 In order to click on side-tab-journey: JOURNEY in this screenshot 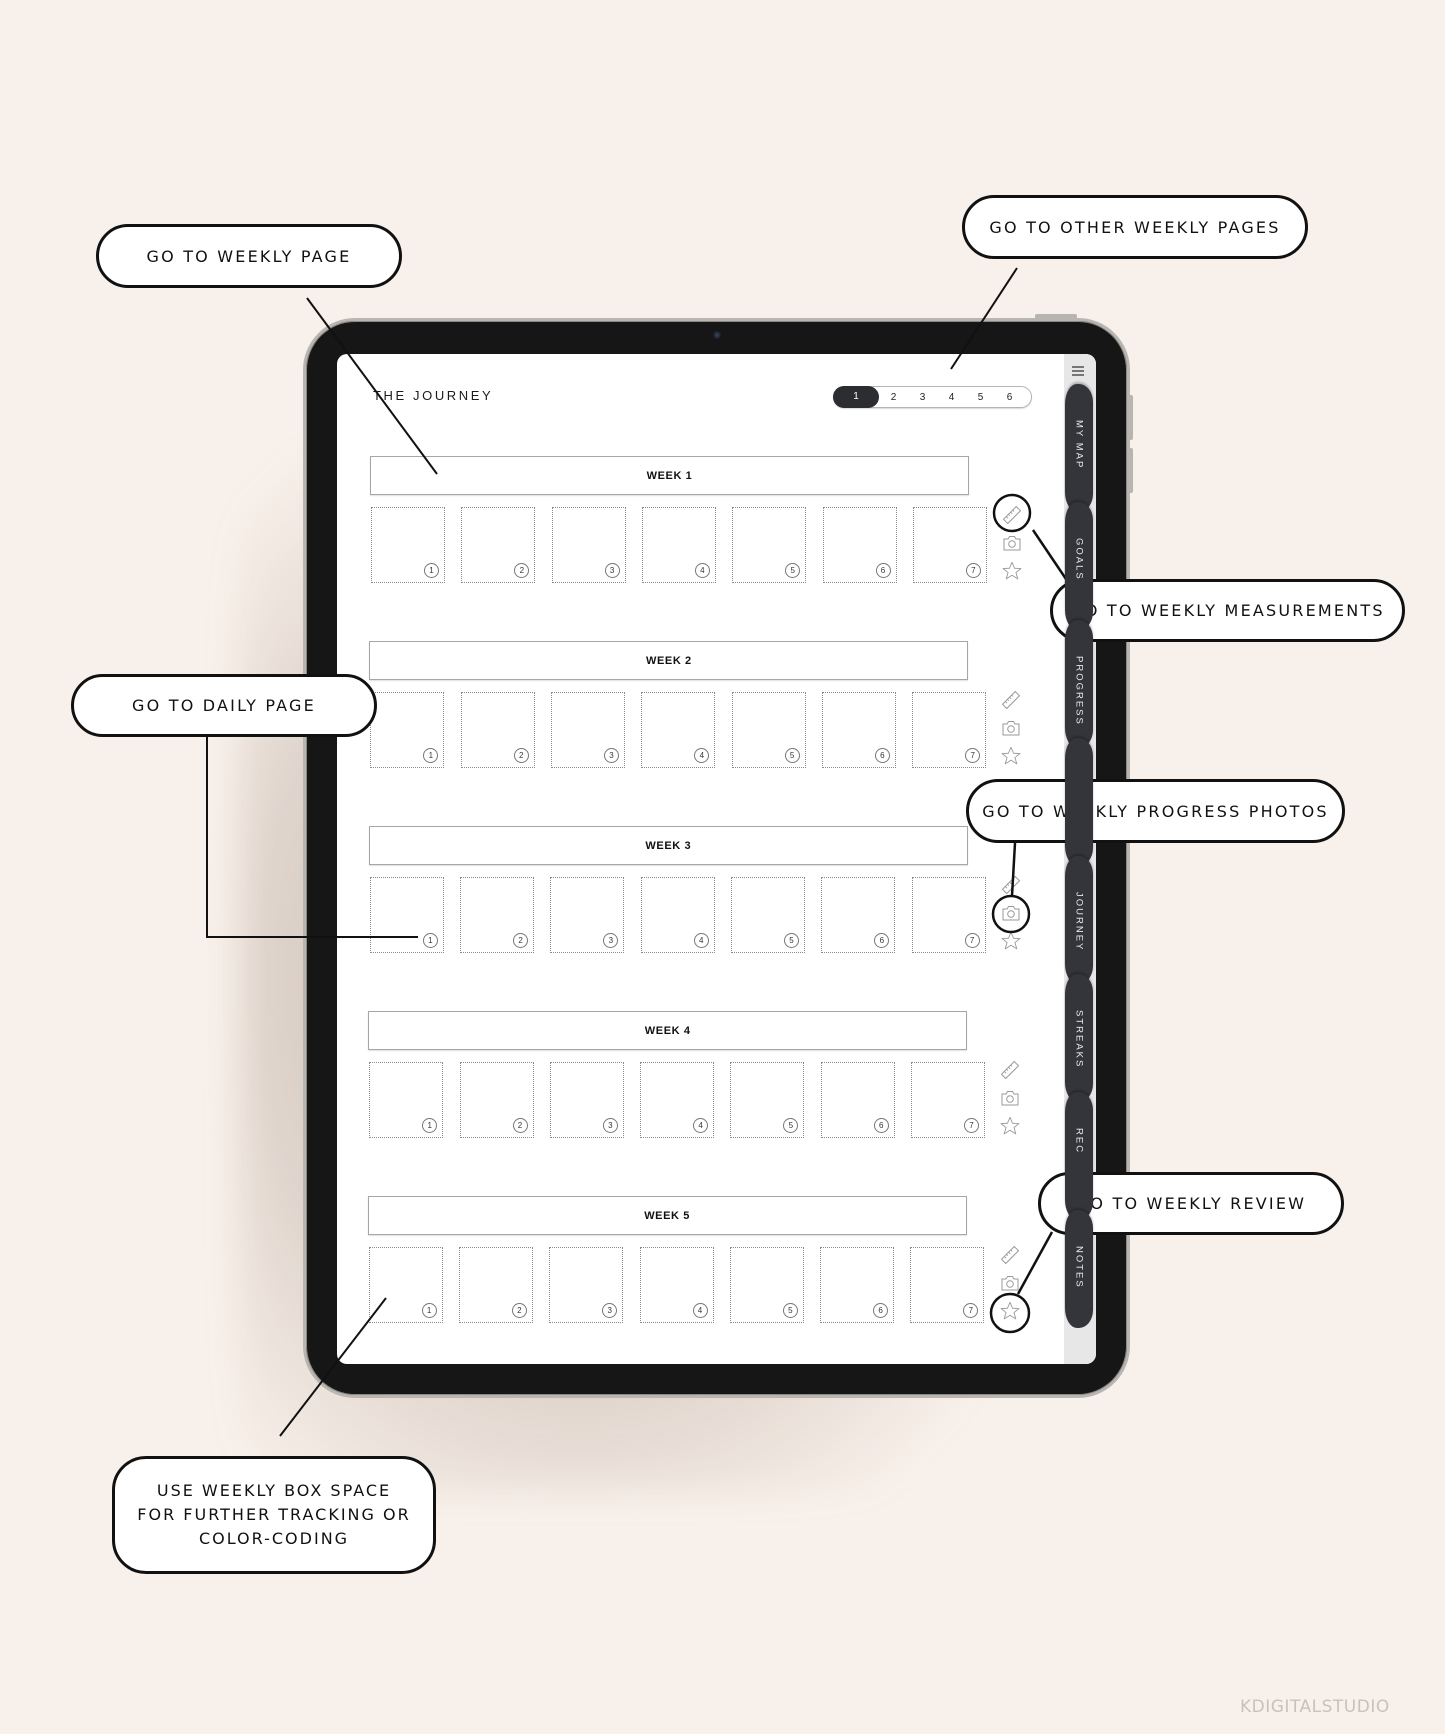, I will do `click(1079, 920)`.